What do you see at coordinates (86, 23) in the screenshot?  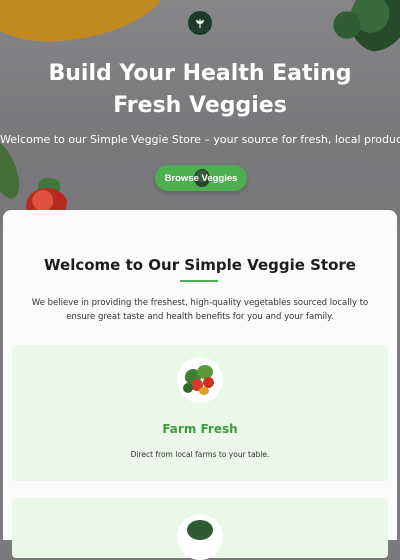 I see `decorative-orange-shape` at bounding box center [86, 23].